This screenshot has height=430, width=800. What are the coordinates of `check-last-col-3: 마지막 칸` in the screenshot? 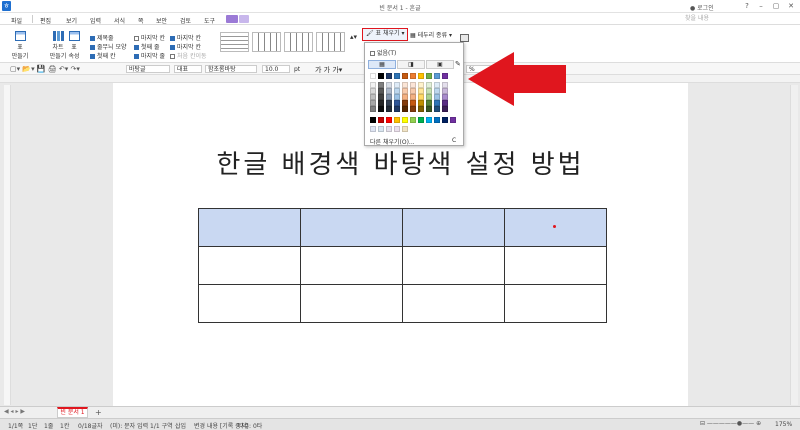 It's located at (185, 46).